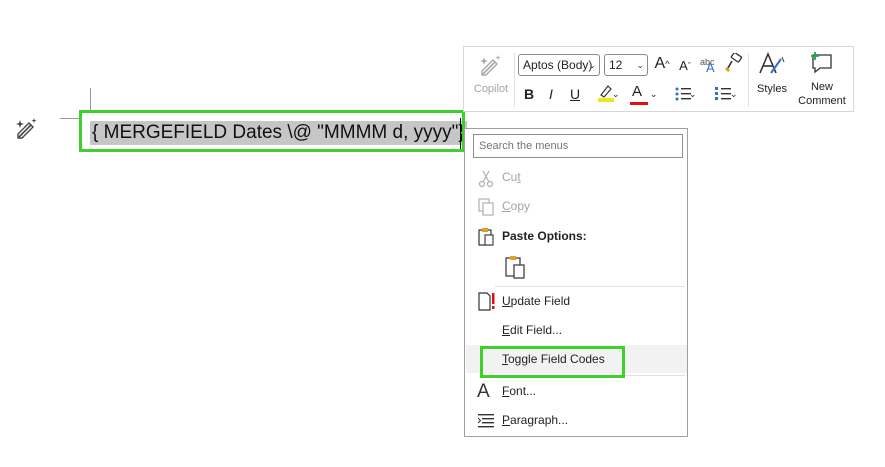  I want to click on font-name-dropdown: Aptos (Body) ⌄, so click(559, 65).